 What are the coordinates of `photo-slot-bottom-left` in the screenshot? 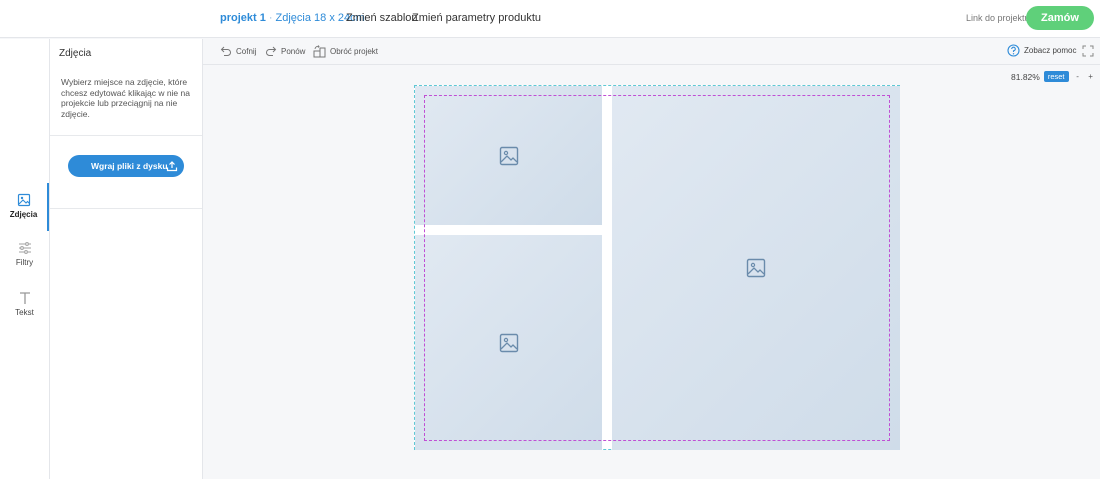 It's located at (508, 342).